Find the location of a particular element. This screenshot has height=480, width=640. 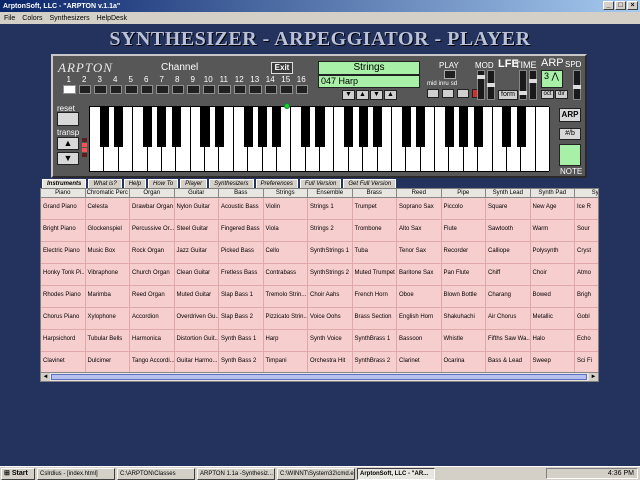

scroll-right-icon: ► is located at coordinates (593, 377).